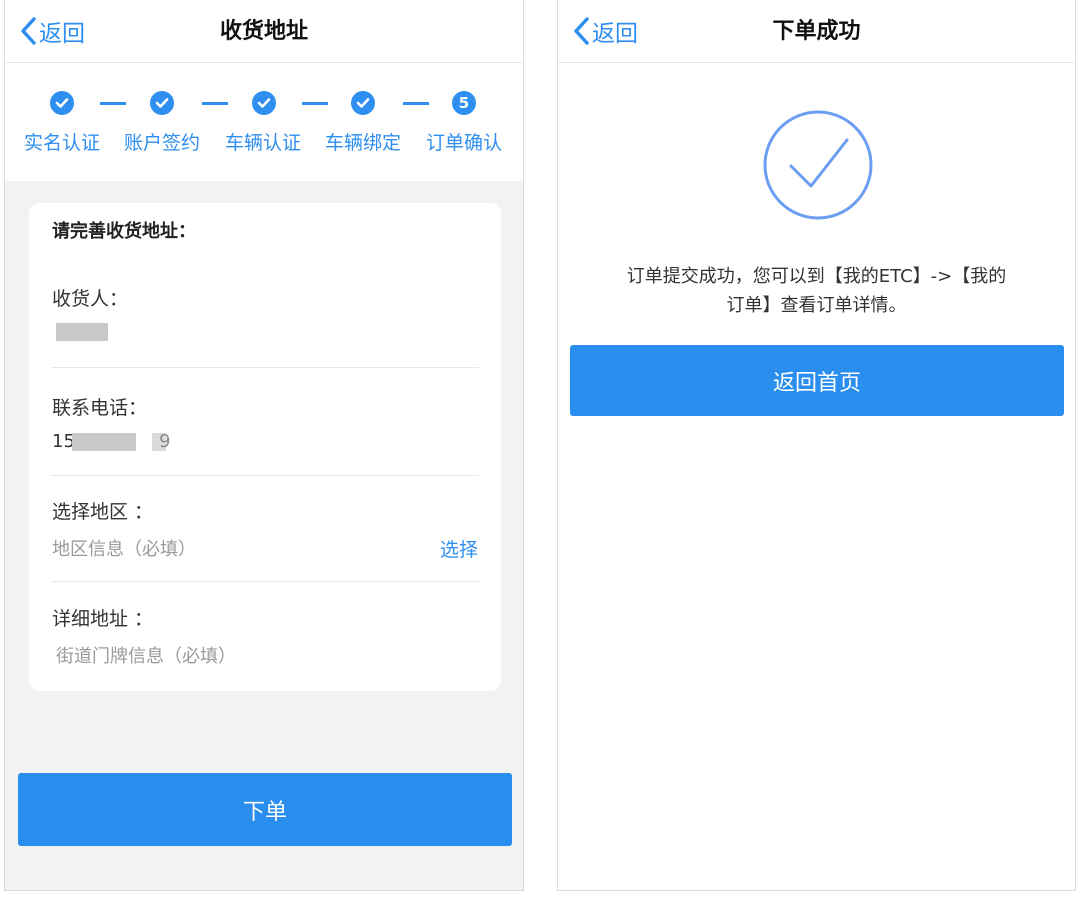  I want to click on page-title: 下单成功, so click(816, 31).